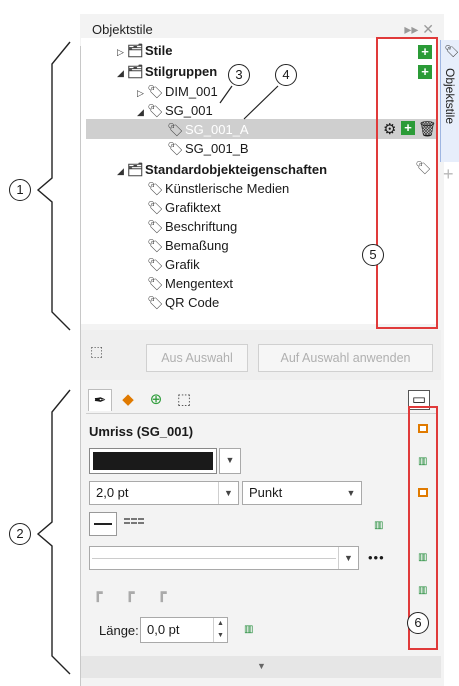 The height and width of the screenshot is (686, 459). What do you see at coordinates (100, 400) in the screenshot?
I see `outline-pen-icon: ✒` at bounding box center [100, 400].